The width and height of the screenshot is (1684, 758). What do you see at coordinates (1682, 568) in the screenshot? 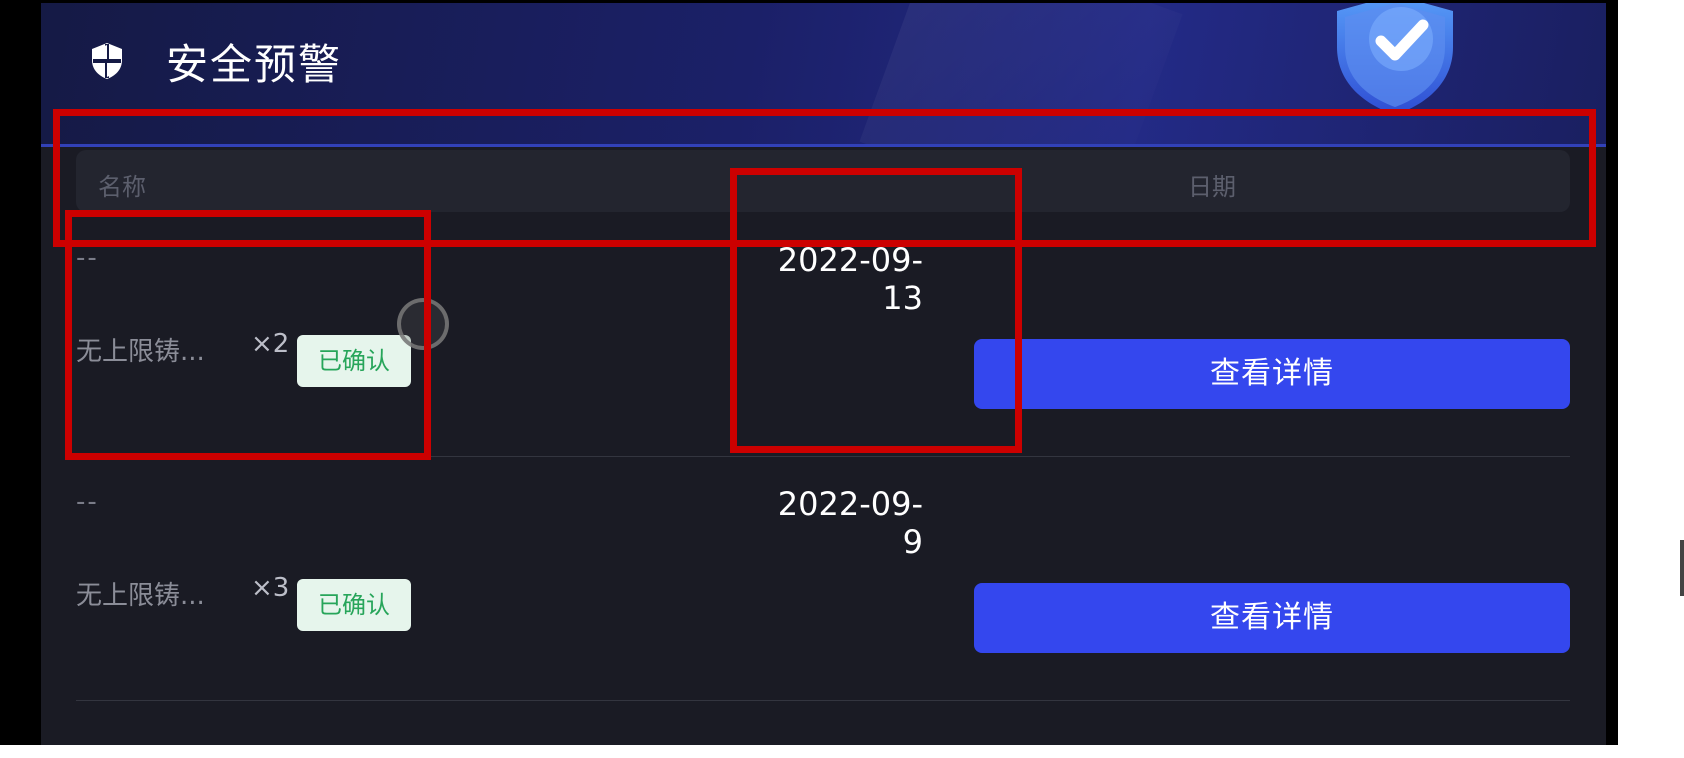
I see `scroll-edge-mark` at bounding box center [1682, 568].